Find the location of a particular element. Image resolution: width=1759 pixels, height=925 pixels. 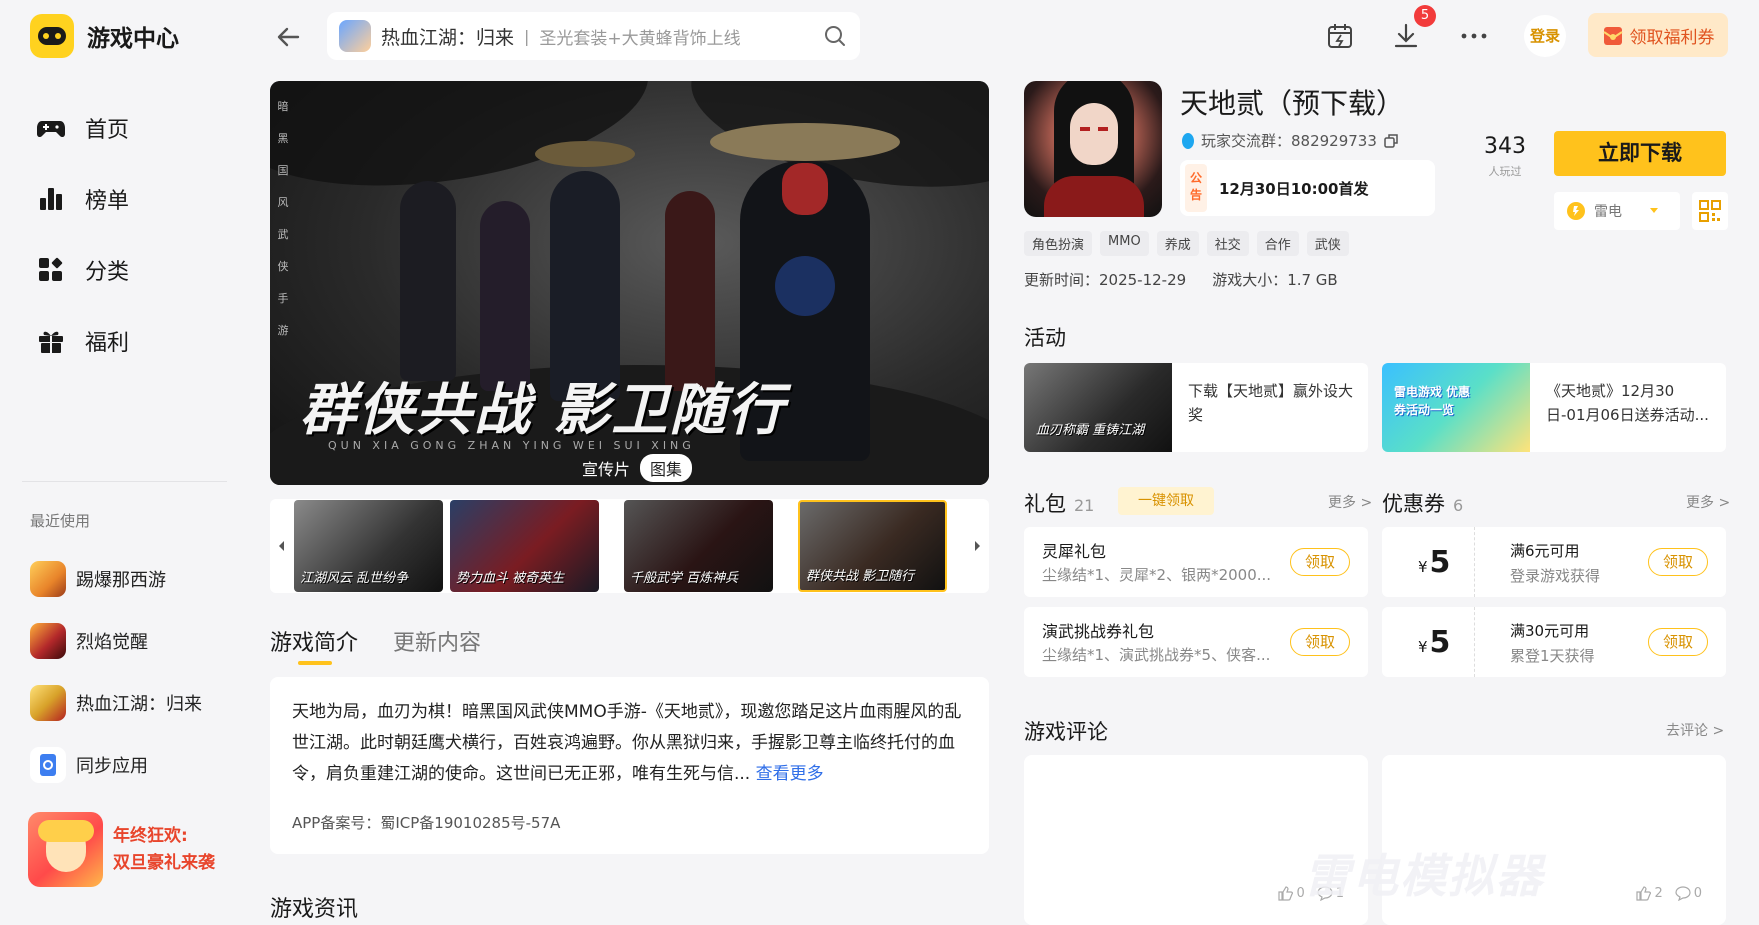

recent-item-xiyou: 踢爆那西游 is located at coordinates (116, 579).